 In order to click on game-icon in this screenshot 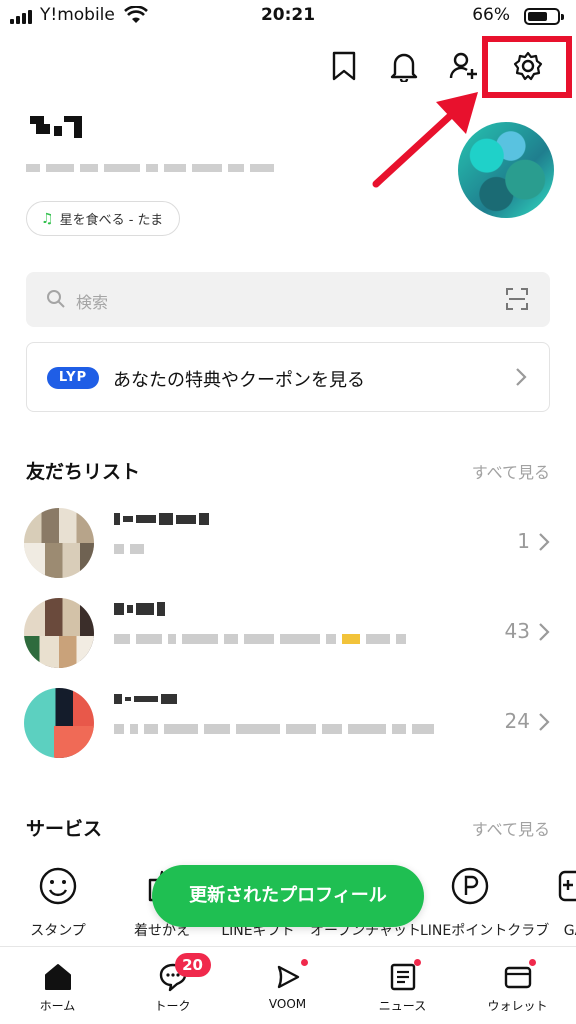, I will do `click(564, 886)`.